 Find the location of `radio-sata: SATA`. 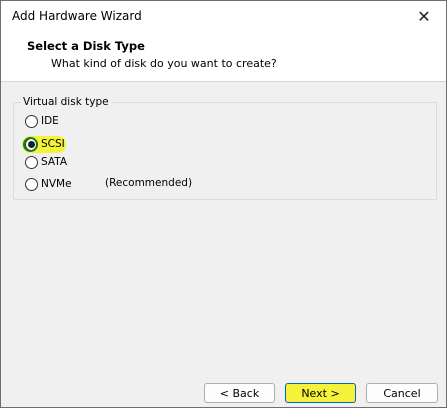

radio-sata: SATA is located at coordinates (46, 162).